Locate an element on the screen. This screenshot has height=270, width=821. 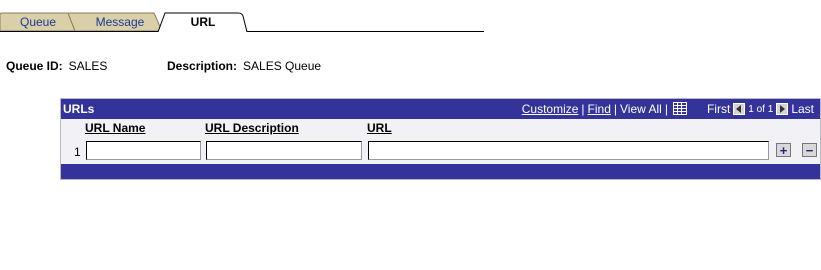
download-grid-icon is located at coordinates (679, 108).